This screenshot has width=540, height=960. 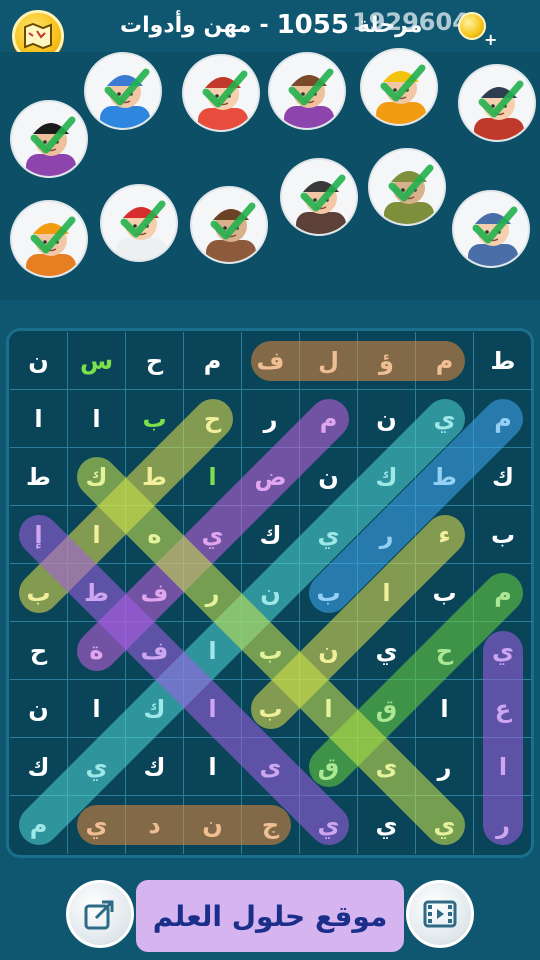 What do you see at coordinates (97, 651) in the screenshot?
I see `grid-cell: ة` at bounding box center [97, 651].